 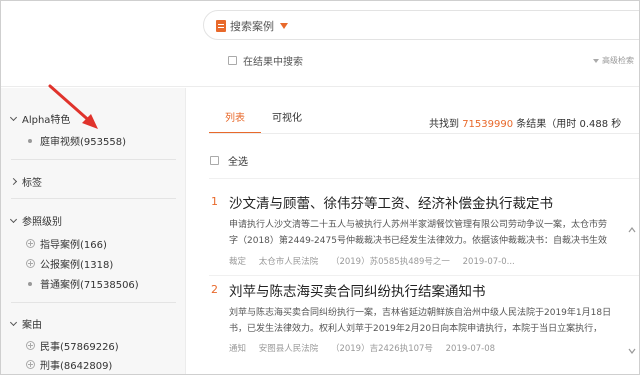 What do you see at coordinates (214, 160) in the screenshot?
I see `select-all-checkbox` at bounding box center [214, 160].